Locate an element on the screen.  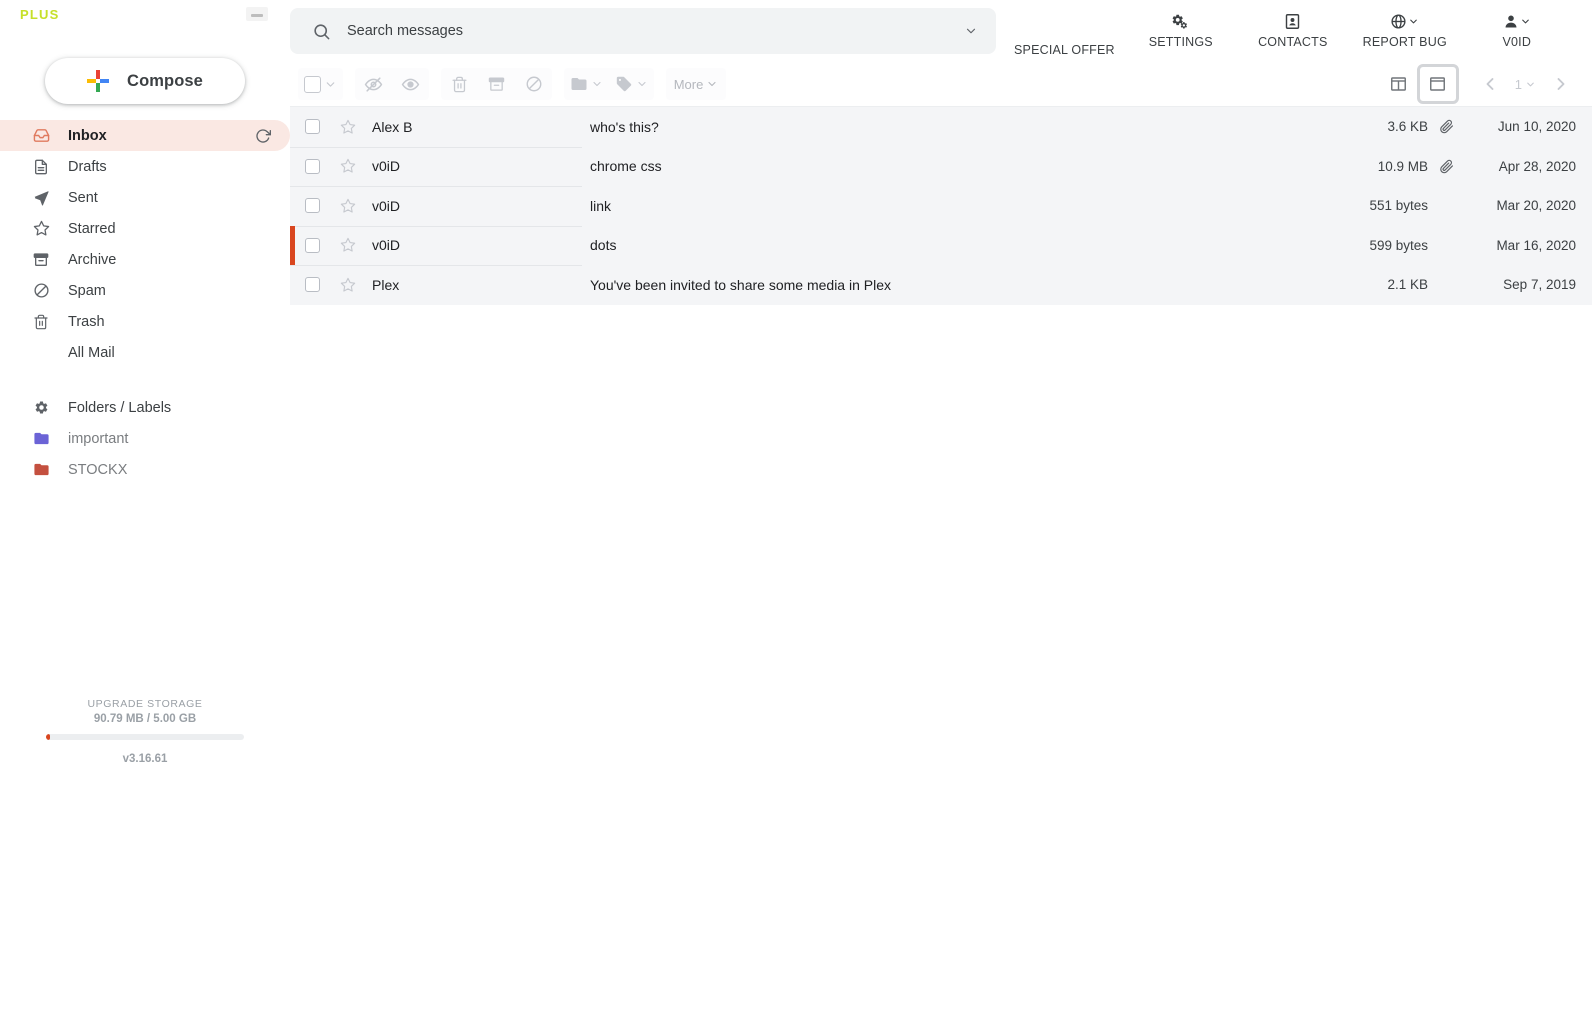
mark-unread-icon is located at coordinates (373, 84).